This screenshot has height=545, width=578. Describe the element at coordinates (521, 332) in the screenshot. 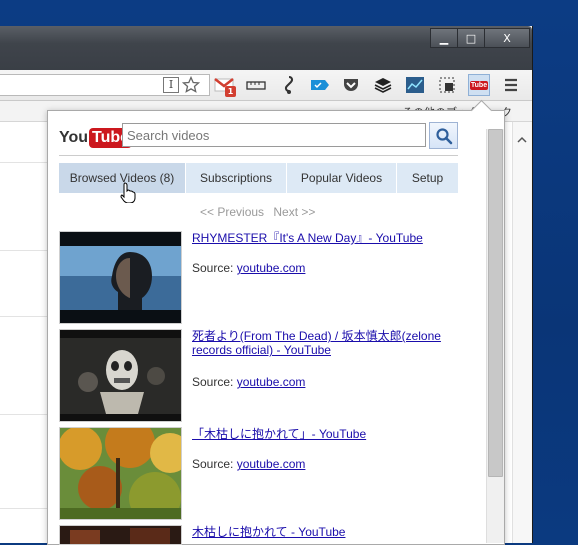

I see `page-scrollbar` at that location.